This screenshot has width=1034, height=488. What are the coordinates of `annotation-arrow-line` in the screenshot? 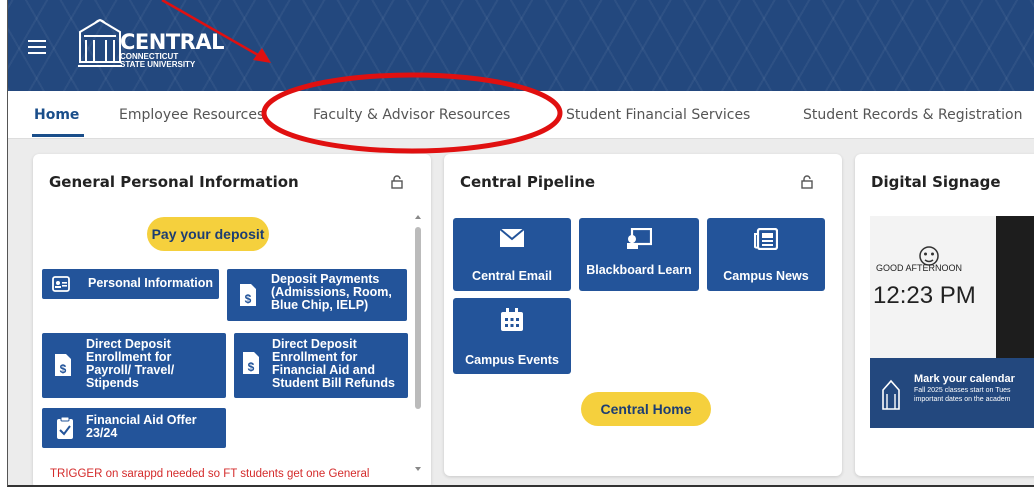 It's located at (213, 30).